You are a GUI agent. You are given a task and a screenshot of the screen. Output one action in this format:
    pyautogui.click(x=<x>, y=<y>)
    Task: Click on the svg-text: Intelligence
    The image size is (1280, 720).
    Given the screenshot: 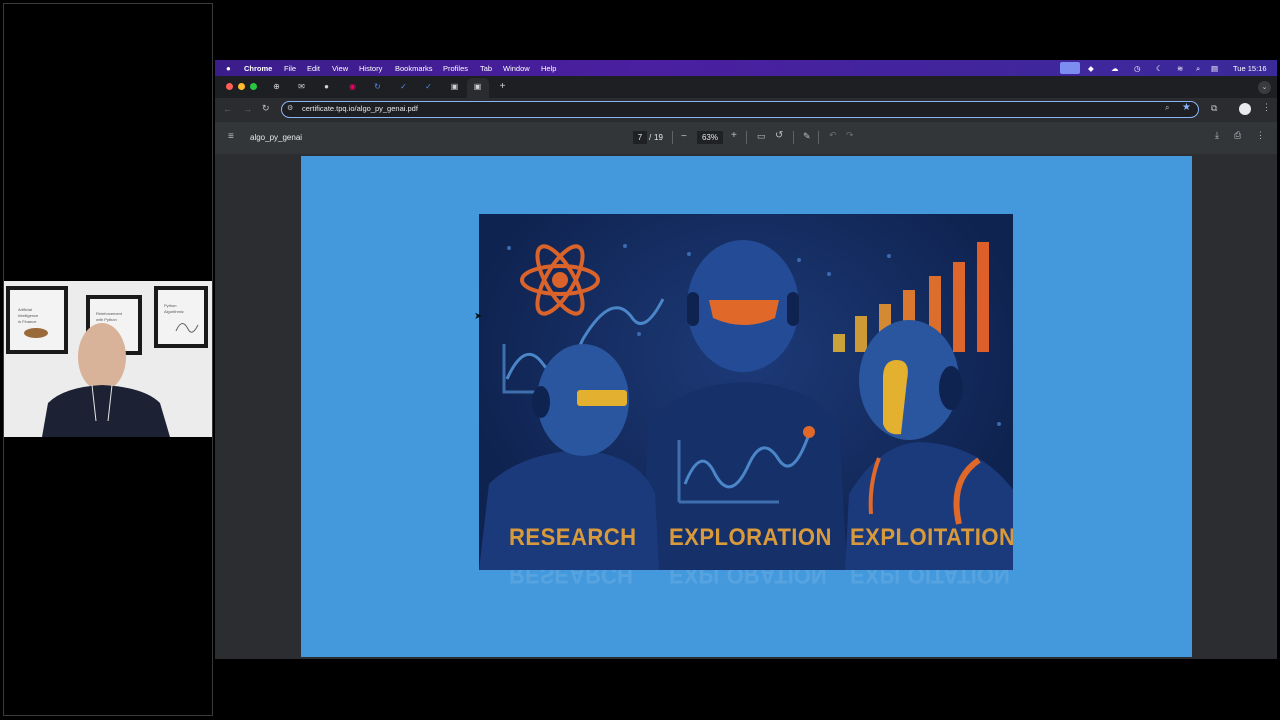 What is the action you would take?
    pyautogui.click(x=28, y=315)
    